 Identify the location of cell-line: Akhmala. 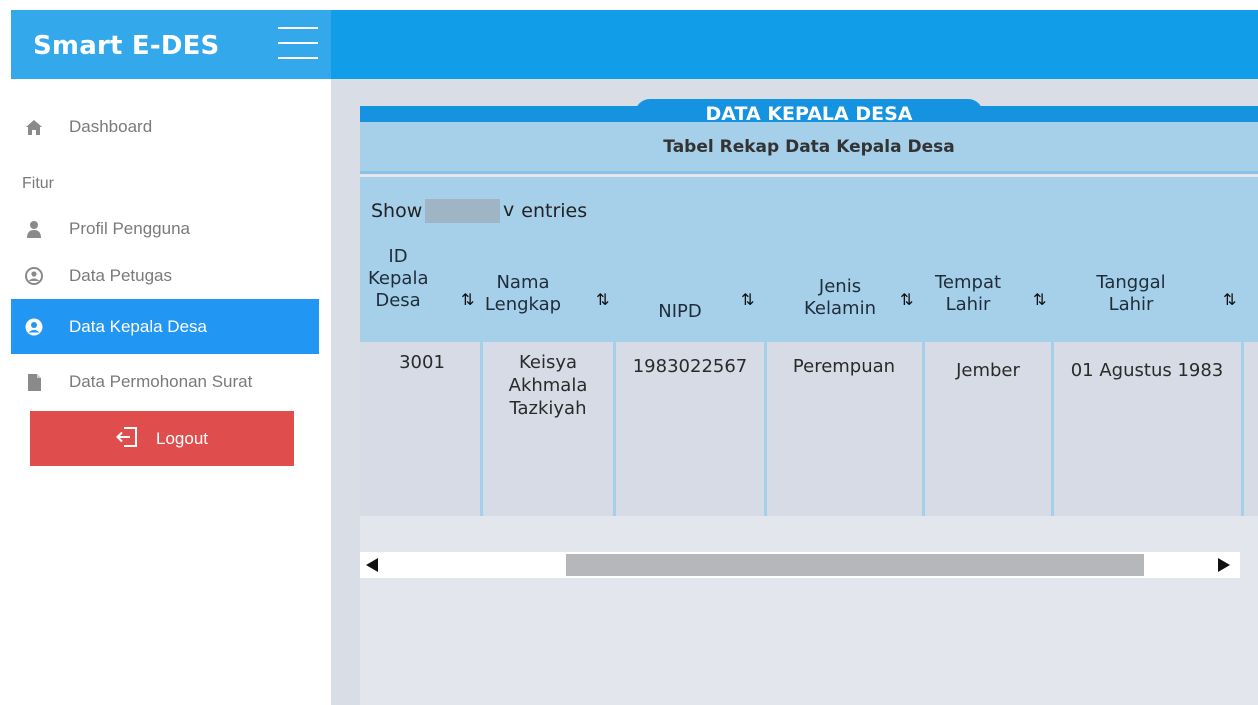
(548, 385).